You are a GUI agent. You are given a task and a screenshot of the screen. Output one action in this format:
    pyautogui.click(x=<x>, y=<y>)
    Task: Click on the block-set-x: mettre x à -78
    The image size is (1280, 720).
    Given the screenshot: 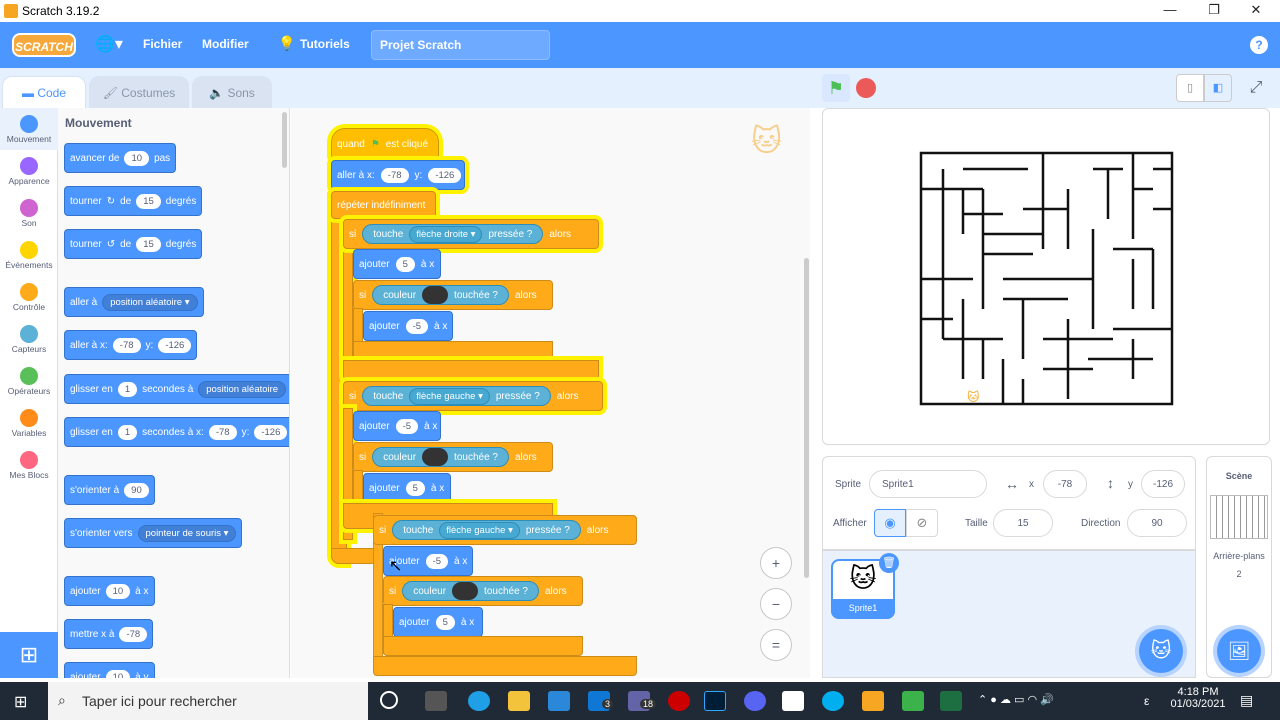 What is the action you would take?
    pyautogui.click(x=109, y=634)
    